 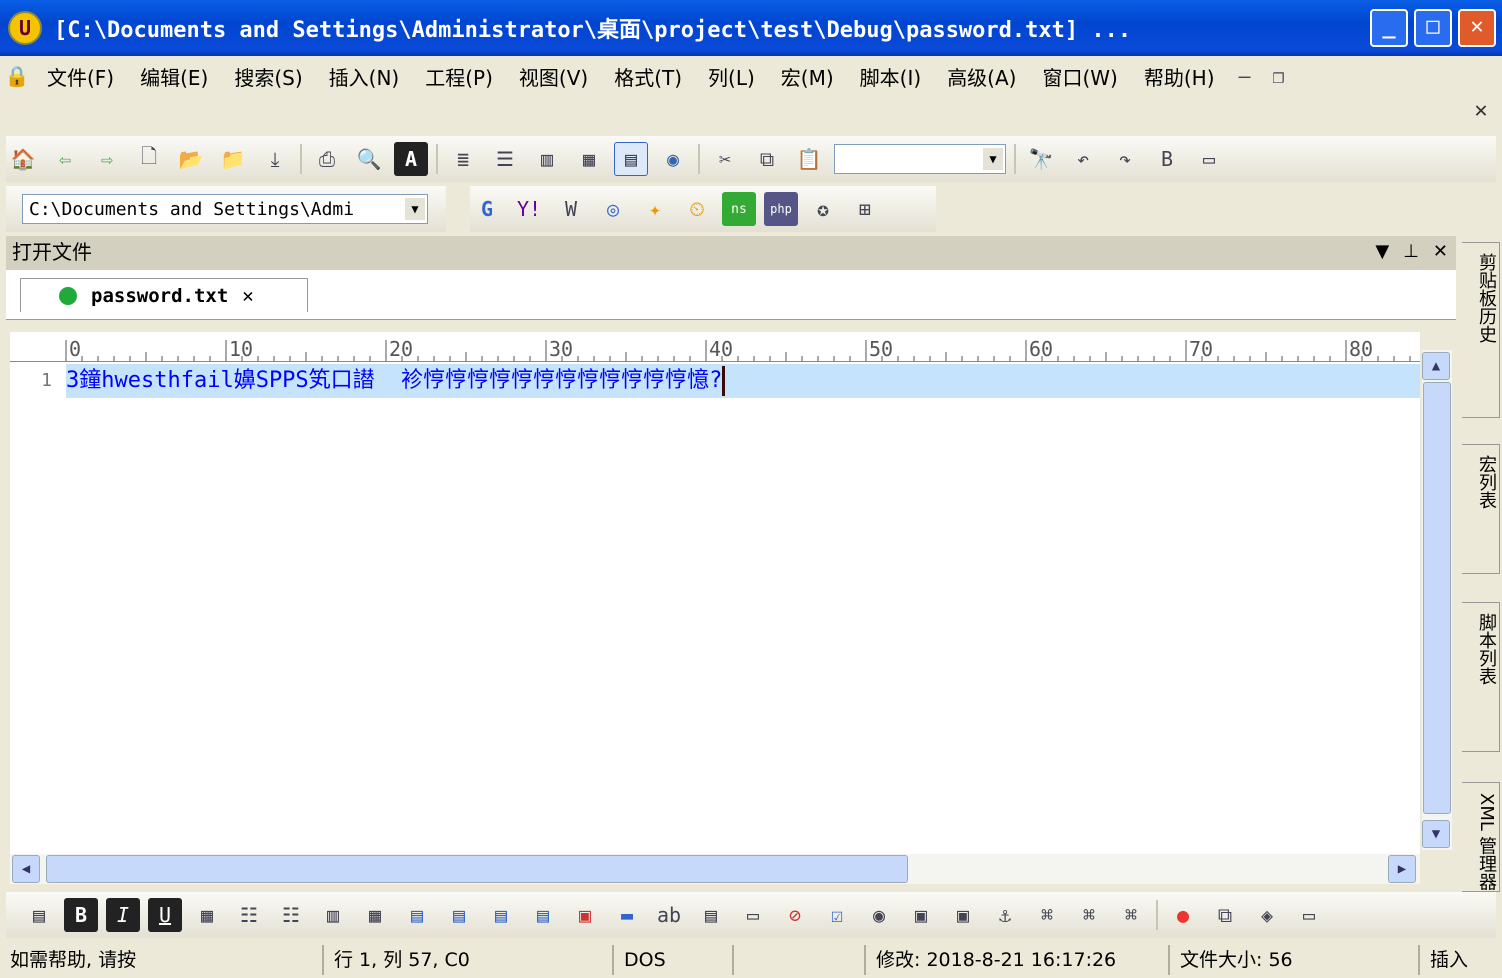 What do you see at coordinates (963, 915) in the screenshot?
I see `image-map-icon: ▣` at bounding box center [963, 915].